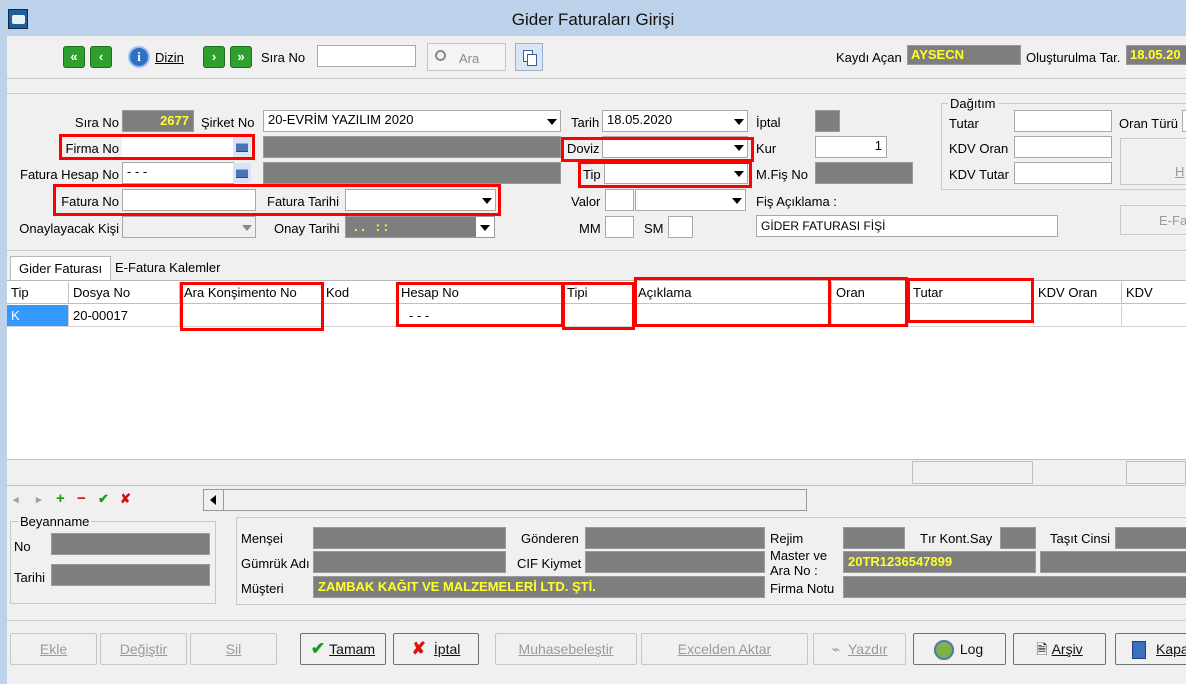  What do you see at coordinates (1078, 316) in the screenshot?
I see `cell-kdv-oran` at bounding box center [1078, 316].